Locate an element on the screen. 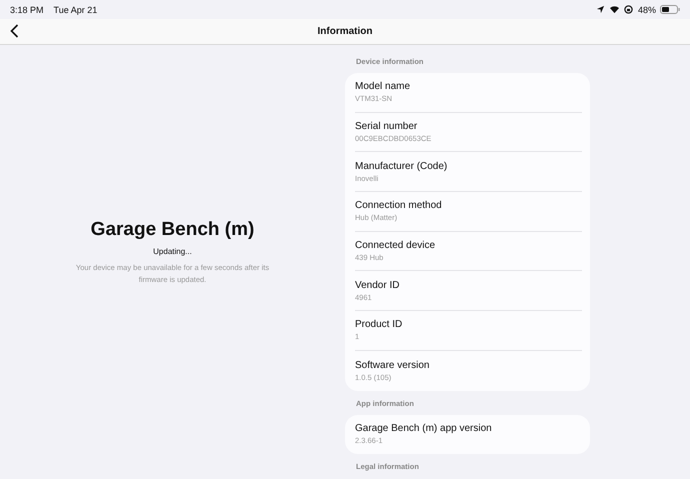 Image resolution: width=690 pixels, height=479 pixels. info-label: Connection method is located at coordinates (399, 206).